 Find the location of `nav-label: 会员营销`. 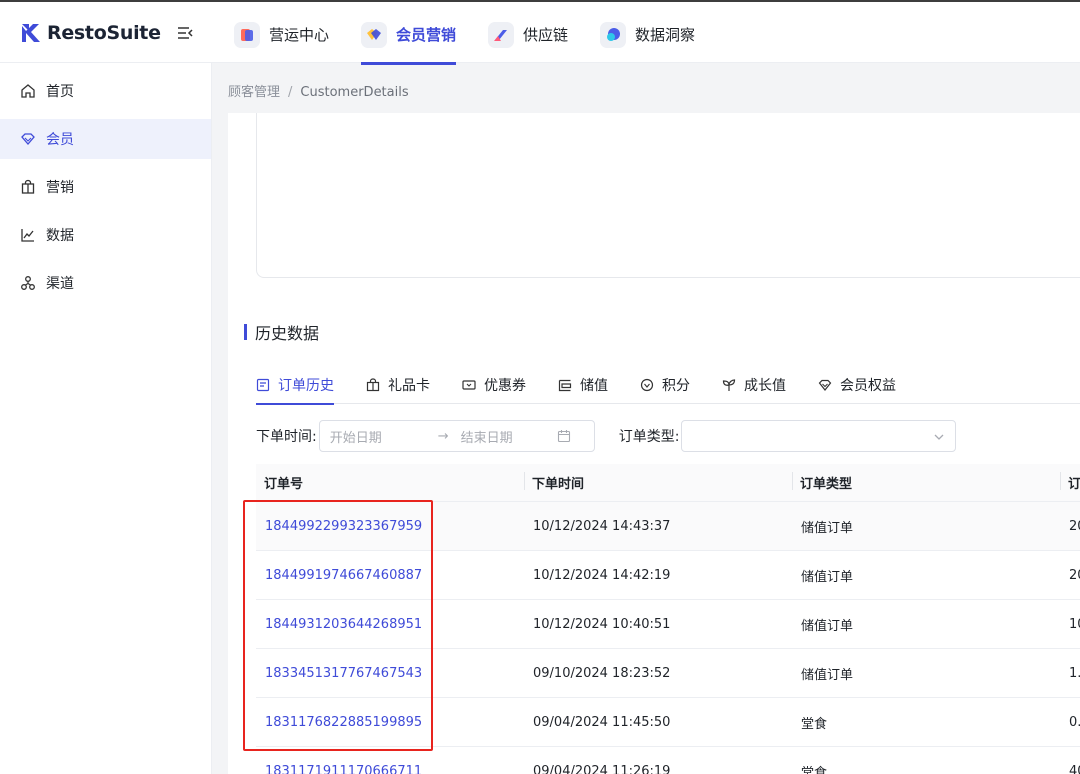

nav-label: 会员营销 is located at coordinates (426, 35).